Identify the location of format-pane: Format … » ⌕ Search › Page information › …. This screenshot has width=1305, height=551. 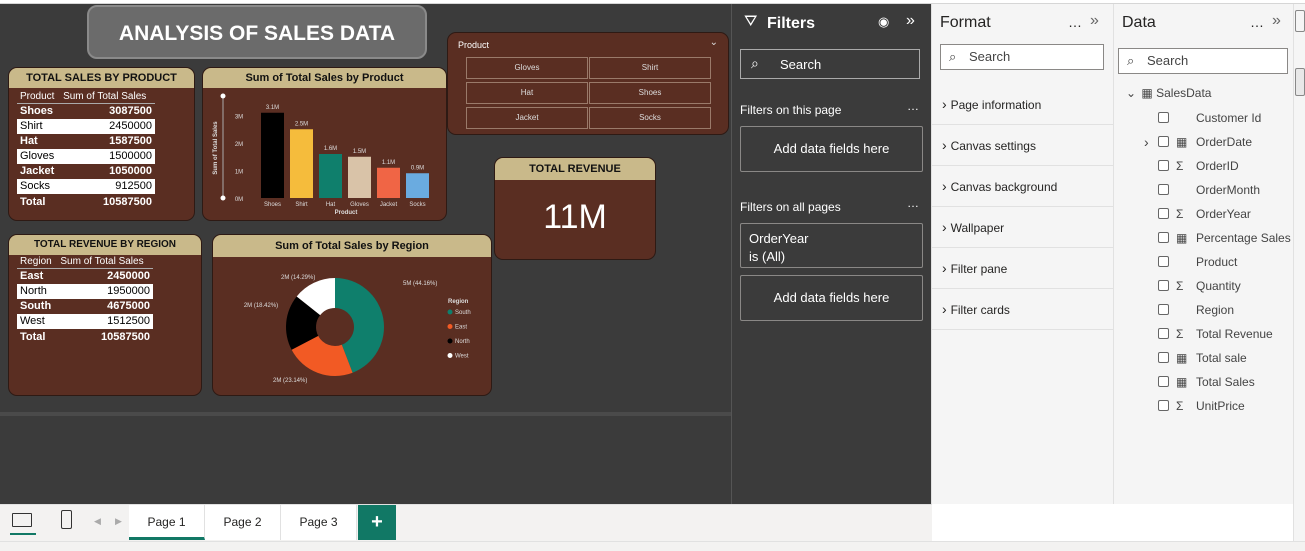
(1022, 254).